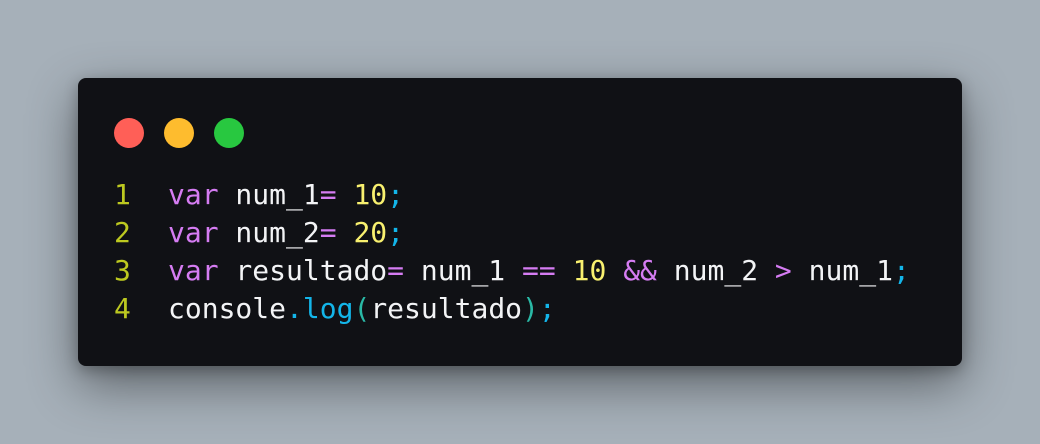 The image size is (1040, 444). I want to click on line-number: 3, so click(122, 270).